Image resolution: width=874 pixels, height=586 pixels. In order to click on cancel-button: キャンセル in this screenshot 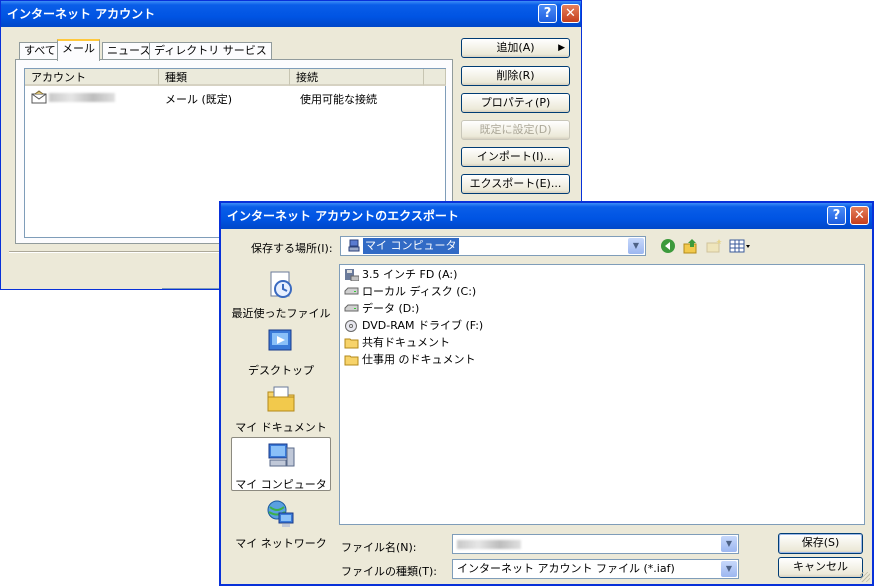, I will do `click(820, 567)`.